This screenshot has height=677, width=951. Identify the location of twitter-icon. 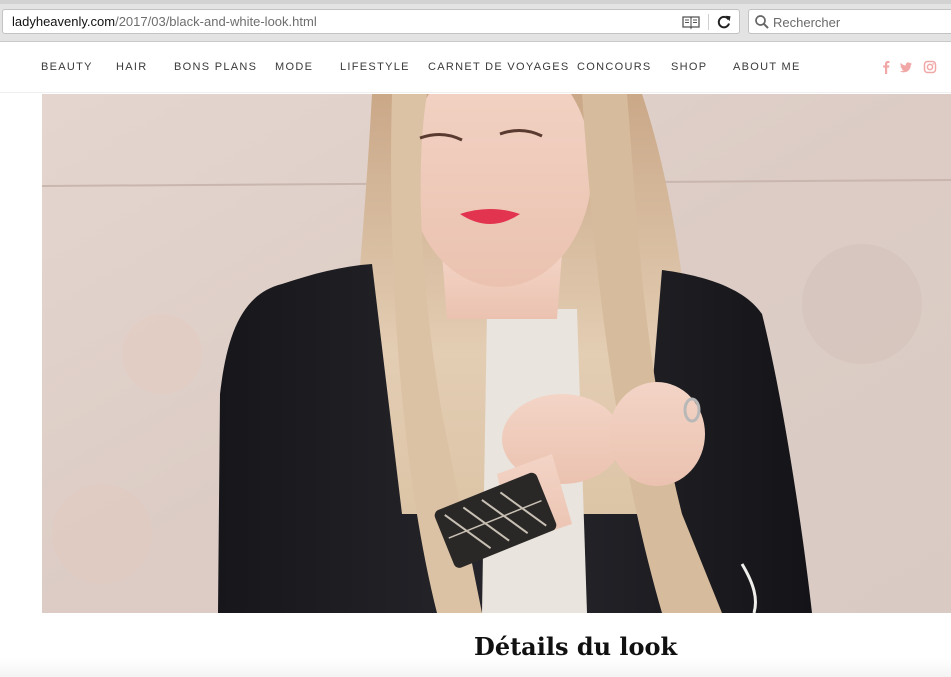
(906, 67).